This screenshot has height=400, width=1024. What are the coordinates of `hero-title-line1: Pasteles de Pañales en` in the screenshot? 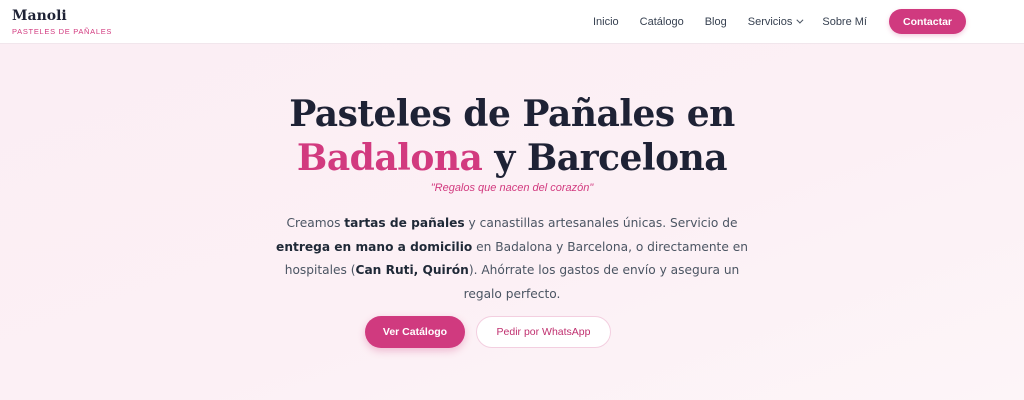 It's located at (512, 114).